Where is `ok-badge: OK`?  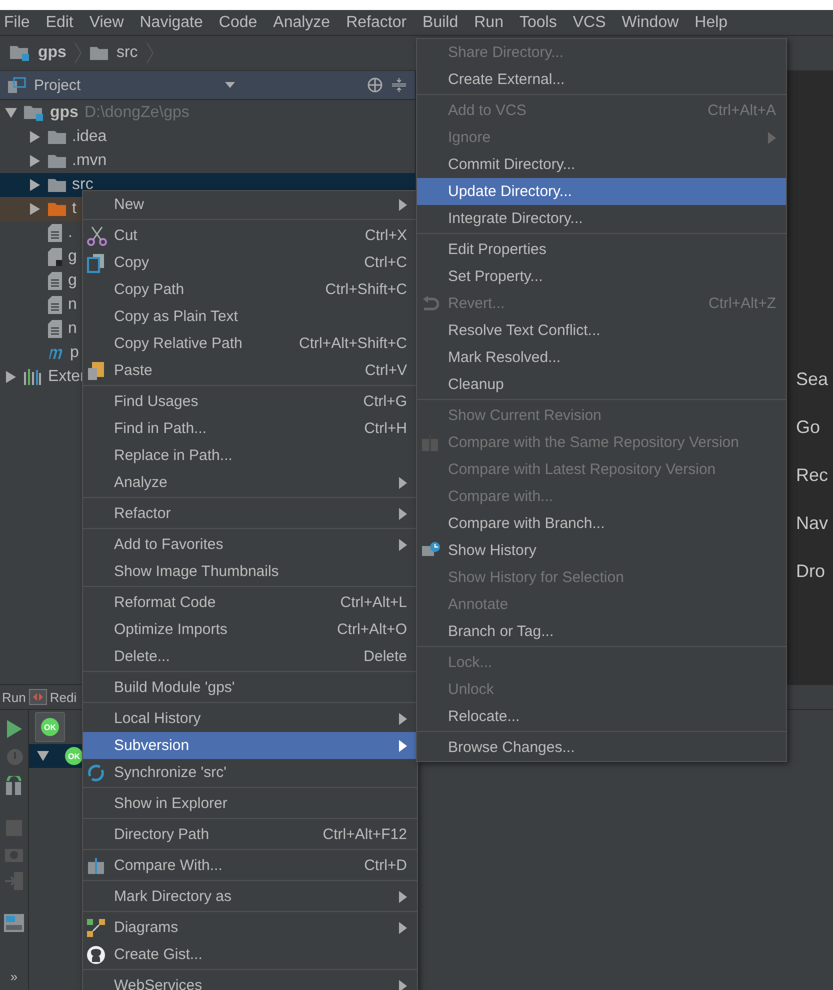
ok-badge: OK is located at coordinates (74, 756).